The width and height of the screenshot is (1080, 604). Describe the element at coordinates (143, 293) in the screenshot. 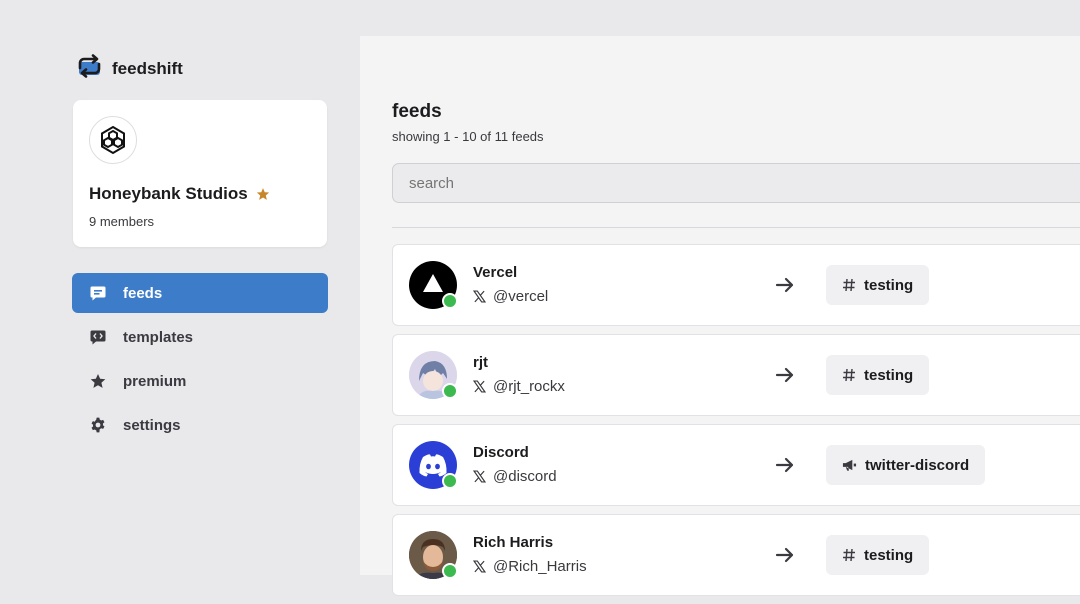

I see `sidebar-item-label: feeds` at that location.